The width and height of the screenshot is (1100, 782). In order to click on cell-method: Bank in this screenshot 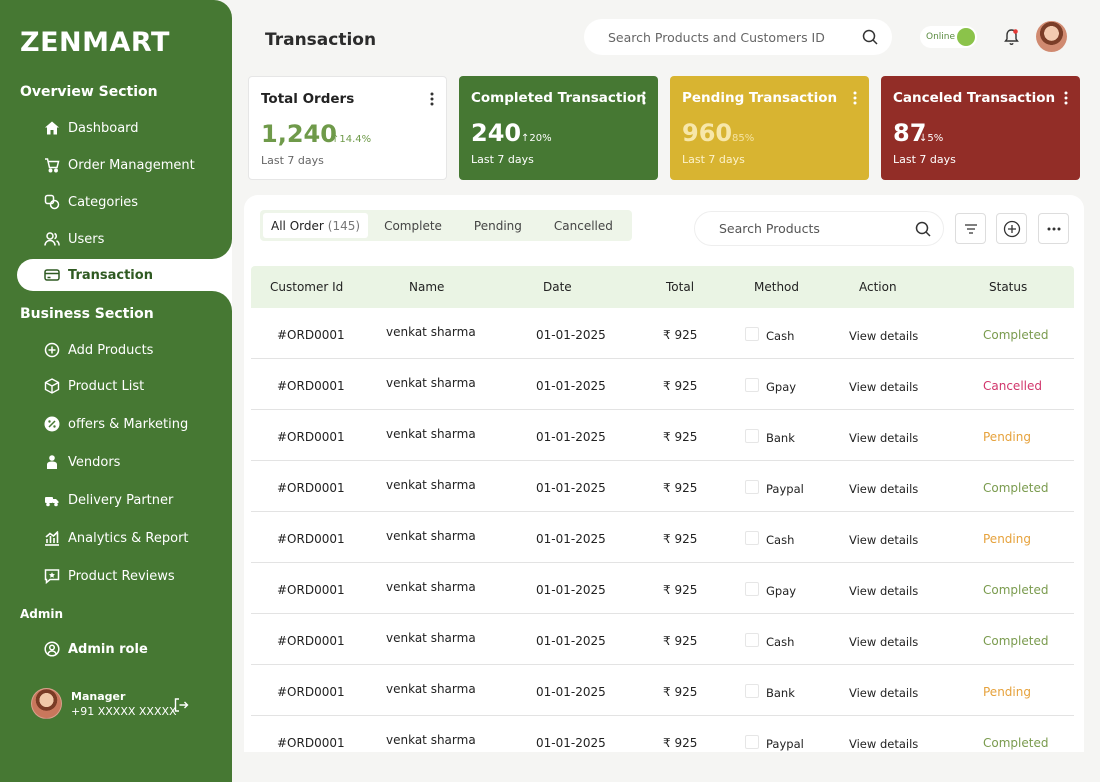, I will do `click(780, 438)`.